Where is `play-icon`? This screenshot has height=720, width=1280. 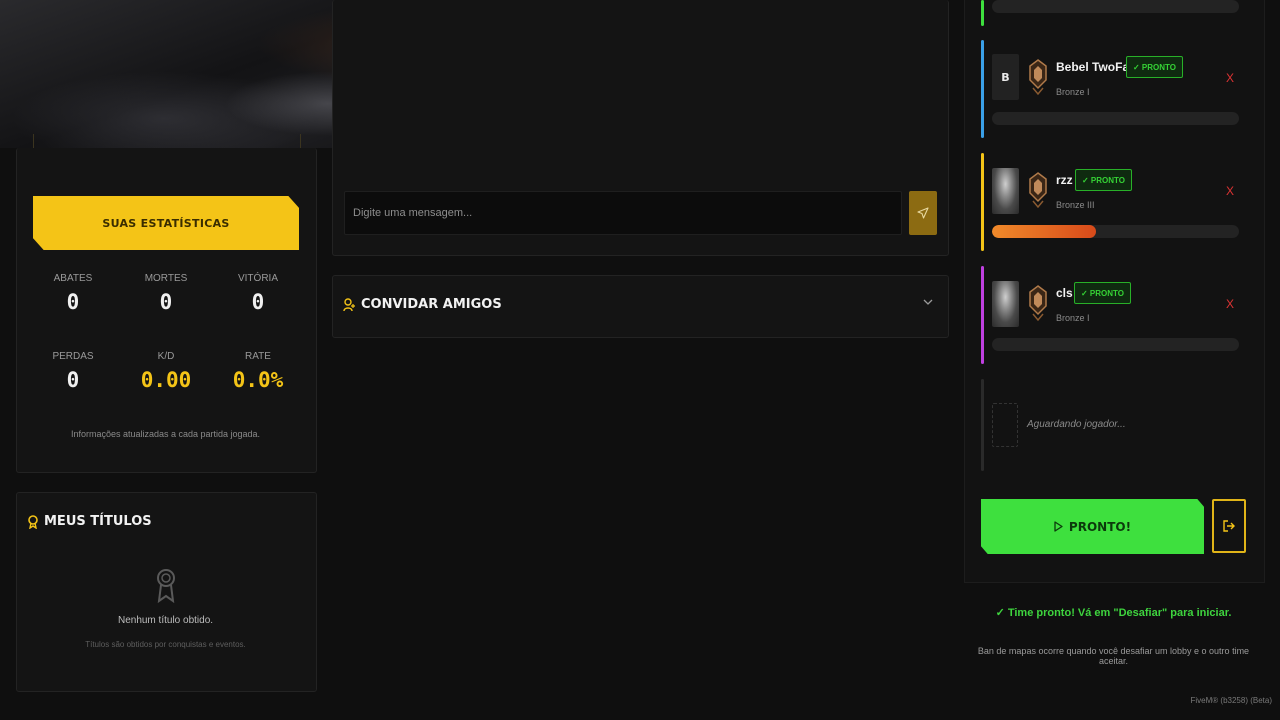
play-icon is located at coordinates (1058, 526).